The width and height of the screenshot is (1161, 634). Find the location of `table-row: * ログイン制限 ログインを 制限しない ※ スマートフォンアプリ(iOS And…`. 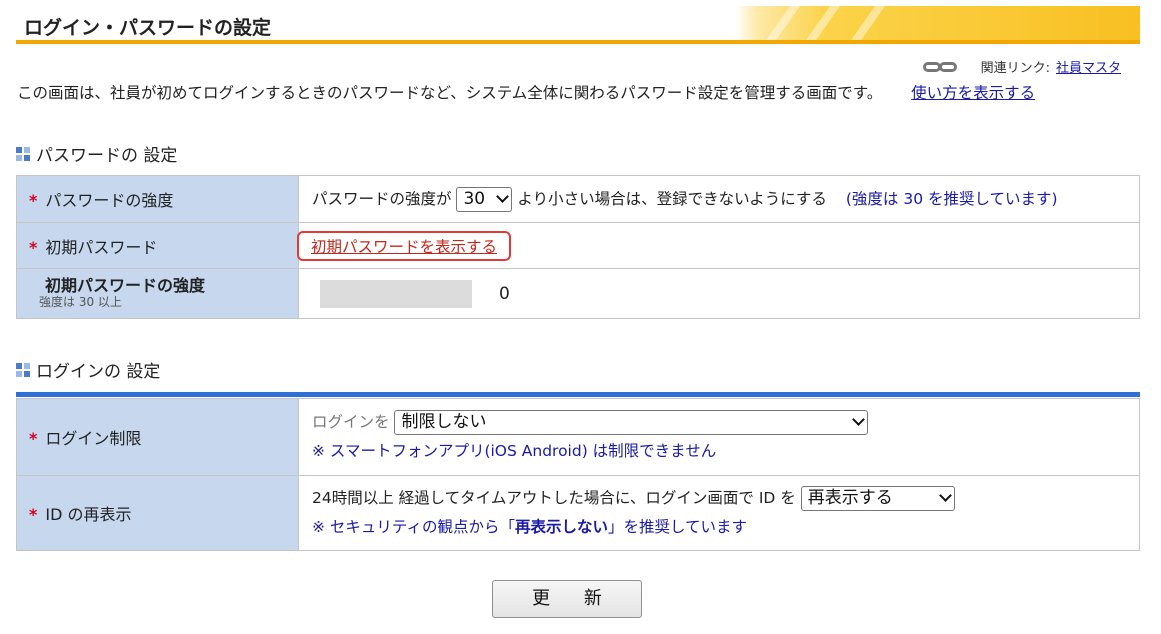

table-row: * ログイン制限 ログインを 制限しない ※ スマートフォンアプリ(iOS And… is located at coordinates (578, 437).